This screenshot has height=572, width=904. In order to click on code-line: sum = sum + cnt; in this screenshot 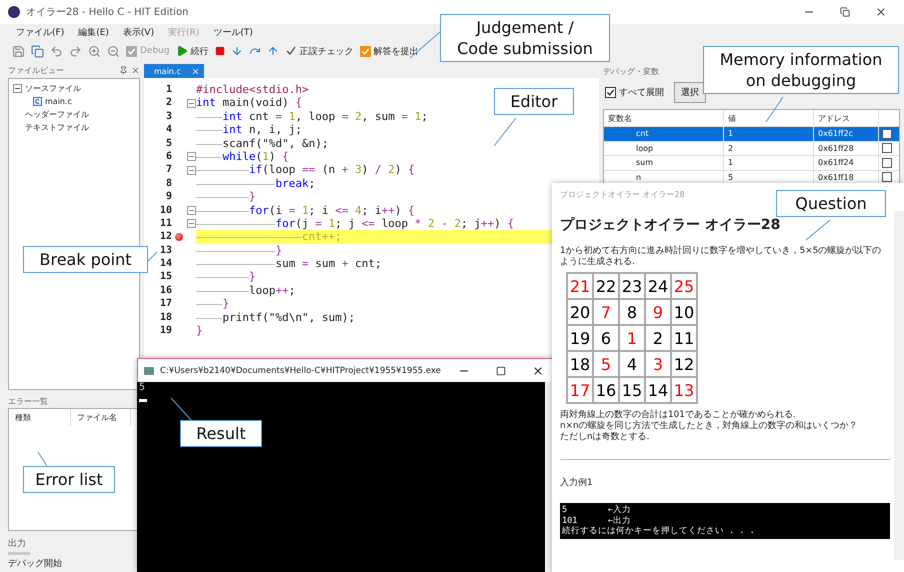, I will do `click(289, 263)`.